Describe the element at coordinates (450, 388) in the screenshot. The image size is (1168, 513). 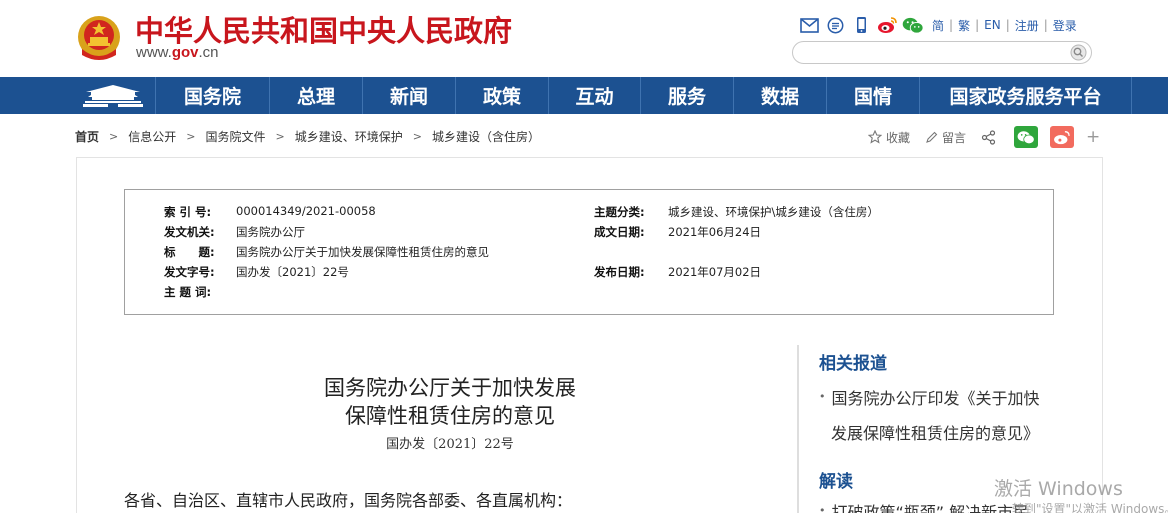
I see `article-title-line-1: 国务院办公厅关于加快发展` at that location.